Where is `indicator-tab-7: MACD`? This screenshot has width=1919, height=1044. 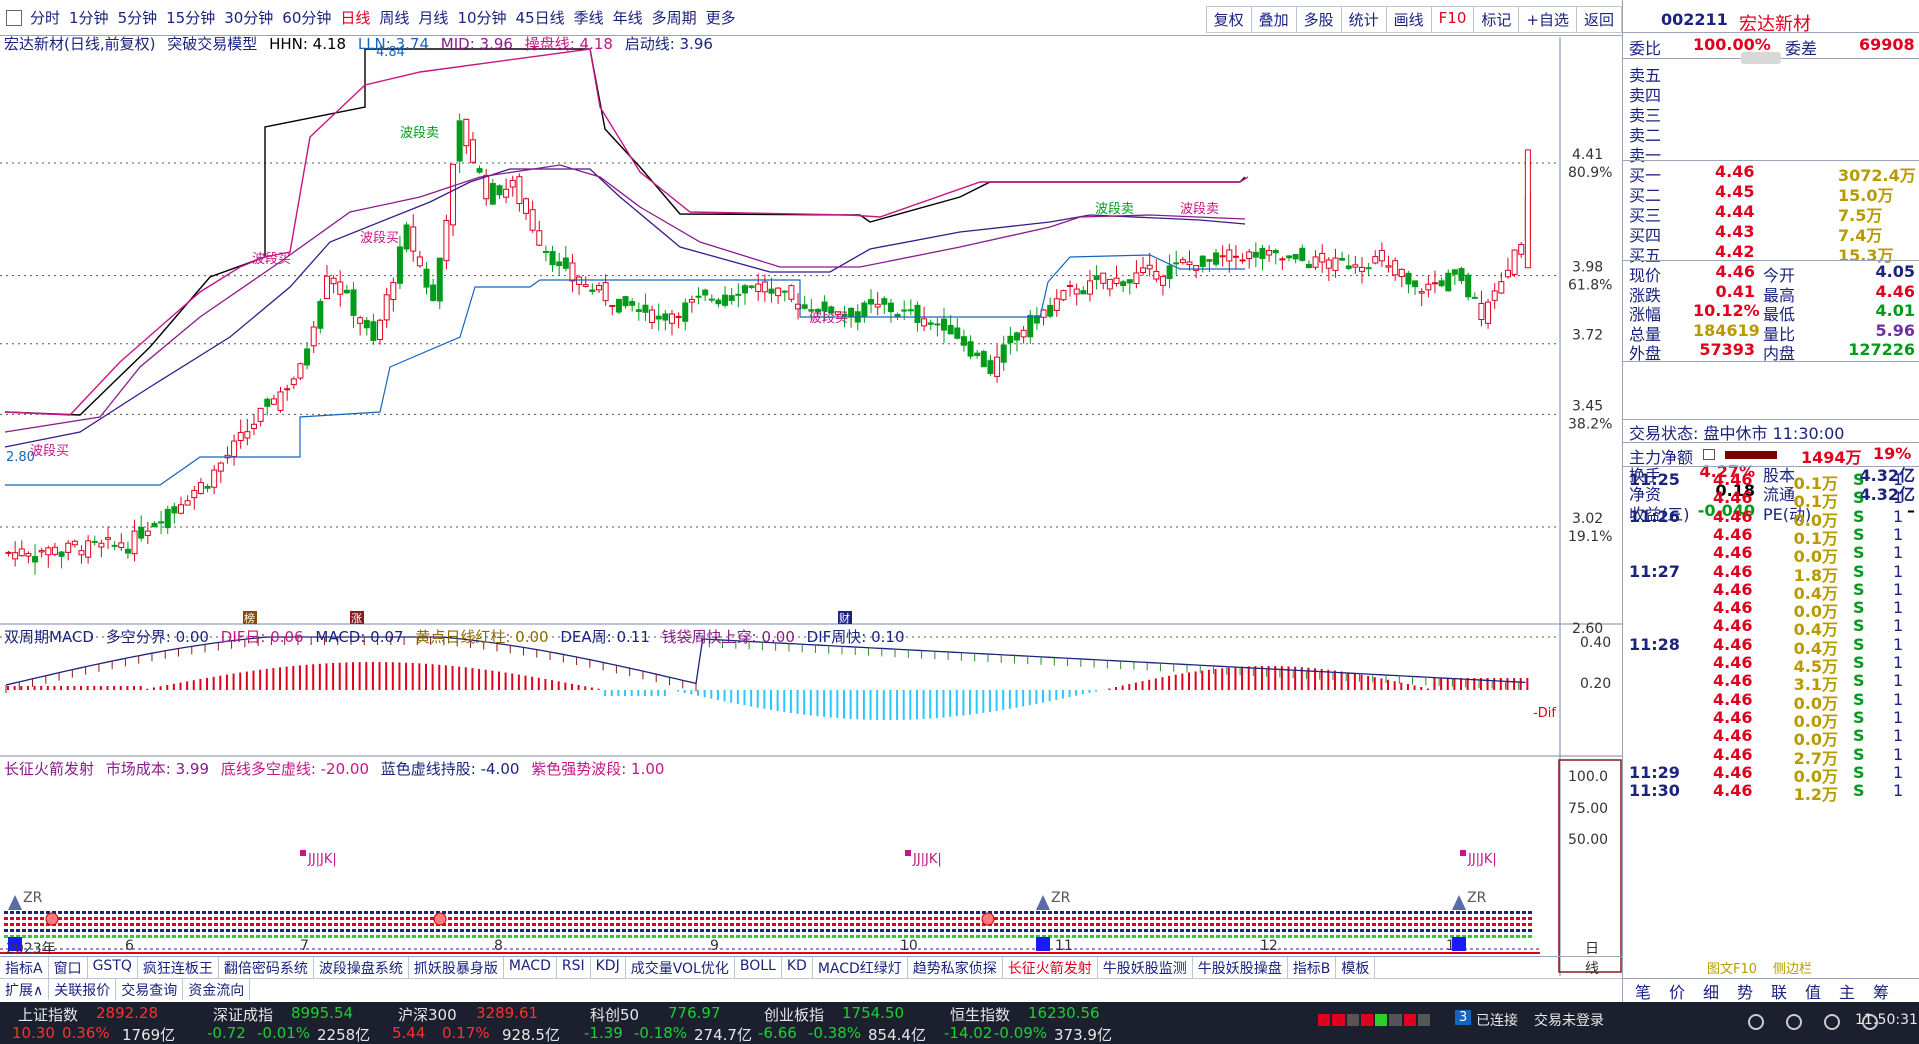
indicator-tab-7: MACD is located at coordinates (530, 967).